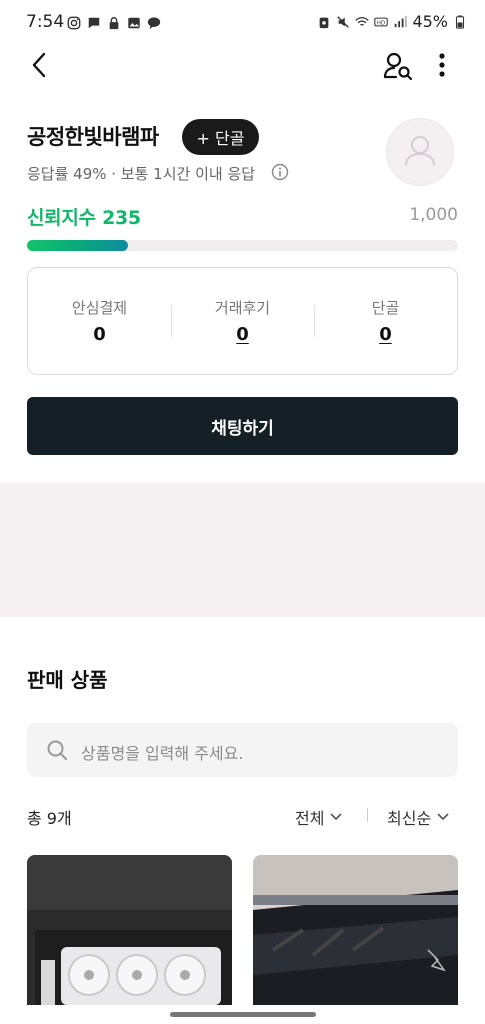 The height and width of the screenshot is (1024, 485). What do you see at coordinates (385, 321) in the screenshot?
I see `stat-regulars: 단골 0` at bounding box center [385, 321].